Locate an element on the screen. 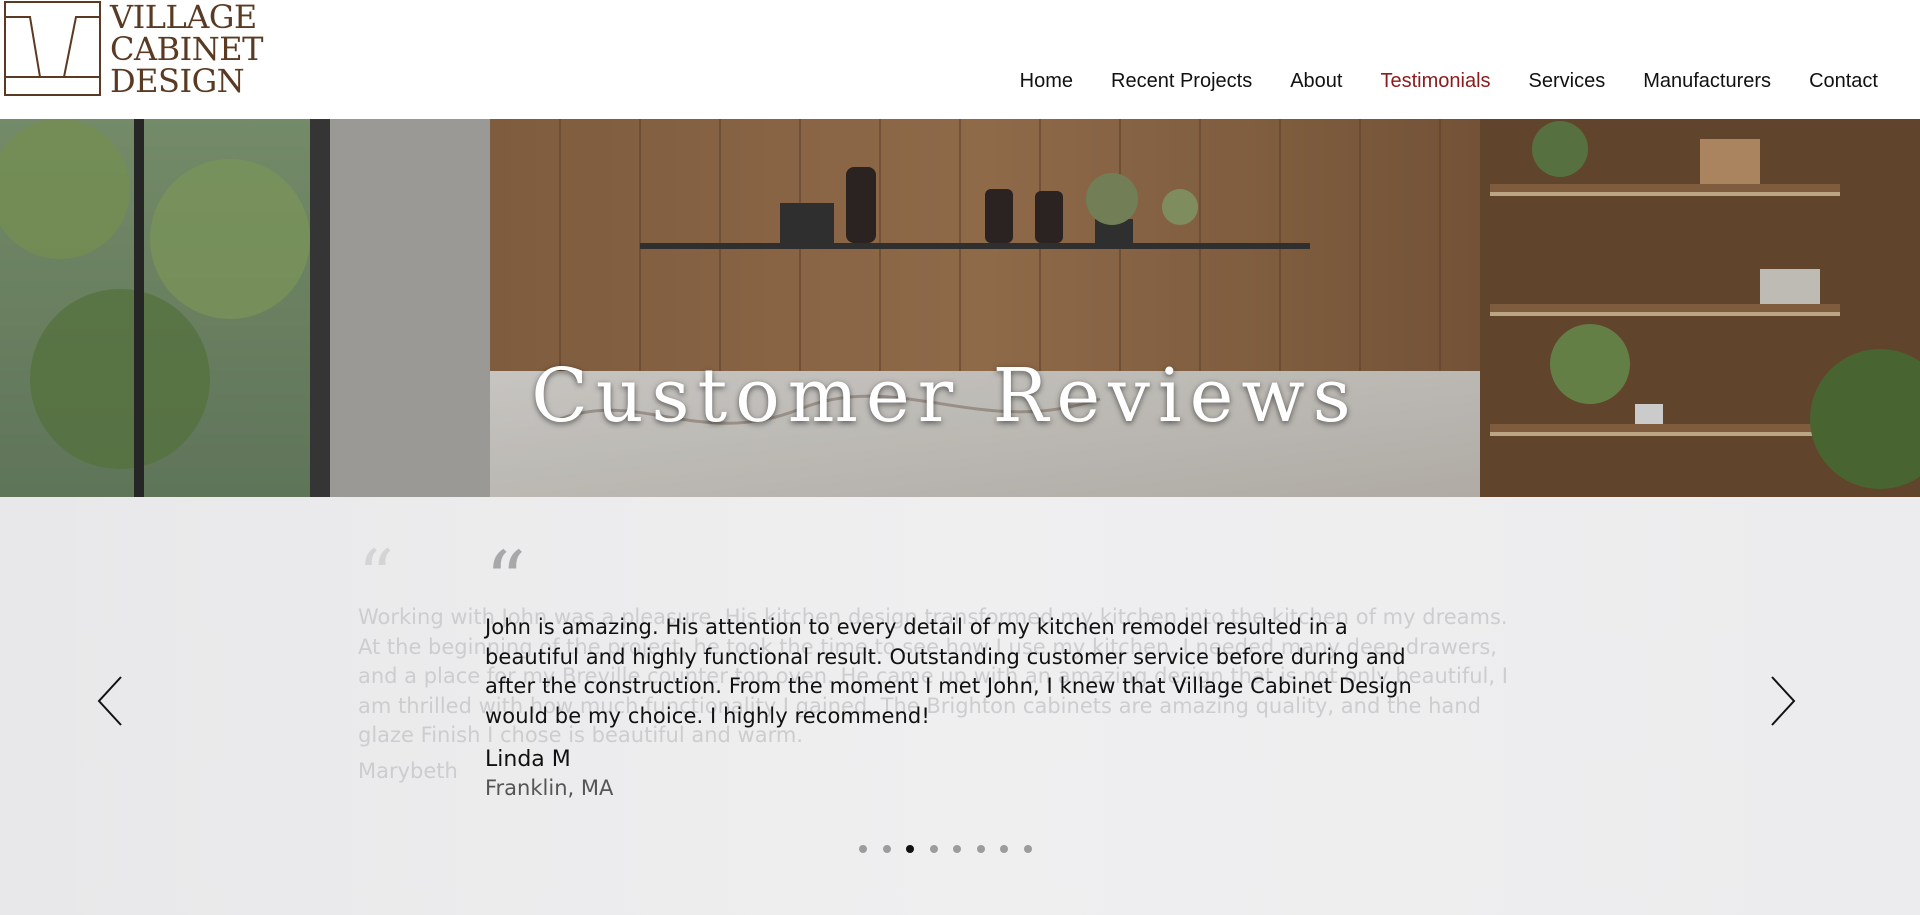 This screenshot has width=1920, height=915. logo-wordmark: VILLAGE CABINET DESIGN is located at coordinates (186, 49).